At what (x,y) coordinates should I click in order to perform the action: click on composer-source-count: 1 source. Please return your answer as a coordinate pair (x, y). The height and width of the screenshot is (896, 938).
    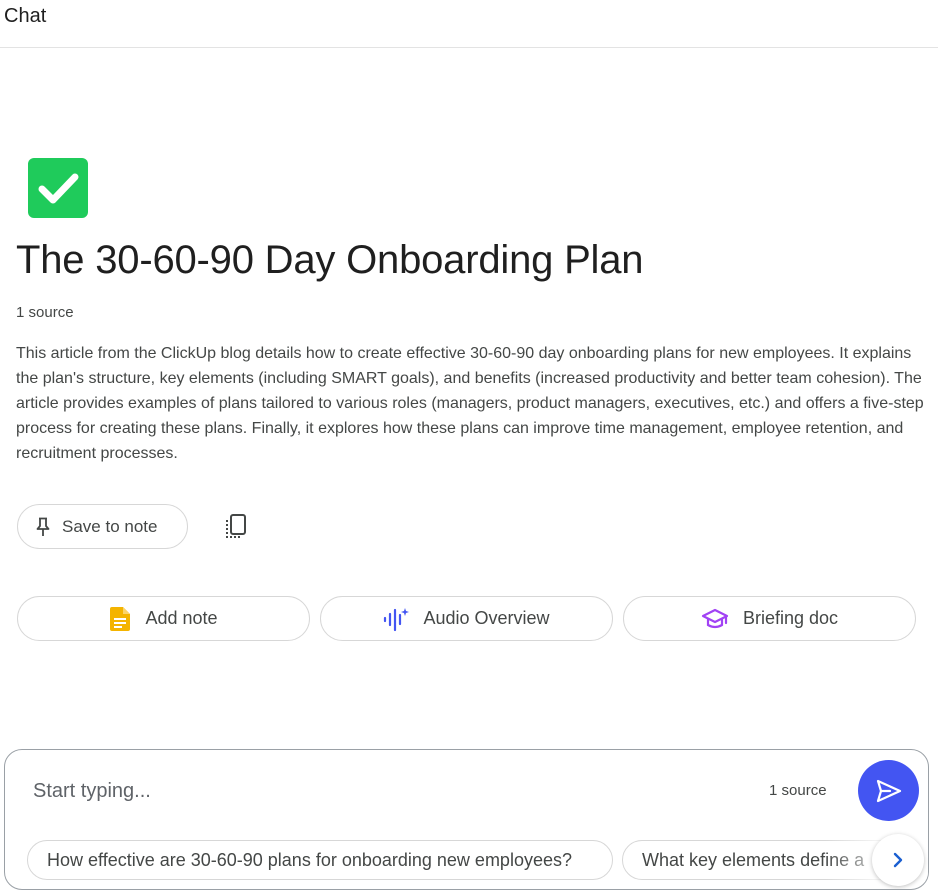
    Looking at the image, I should click on (798, 790).